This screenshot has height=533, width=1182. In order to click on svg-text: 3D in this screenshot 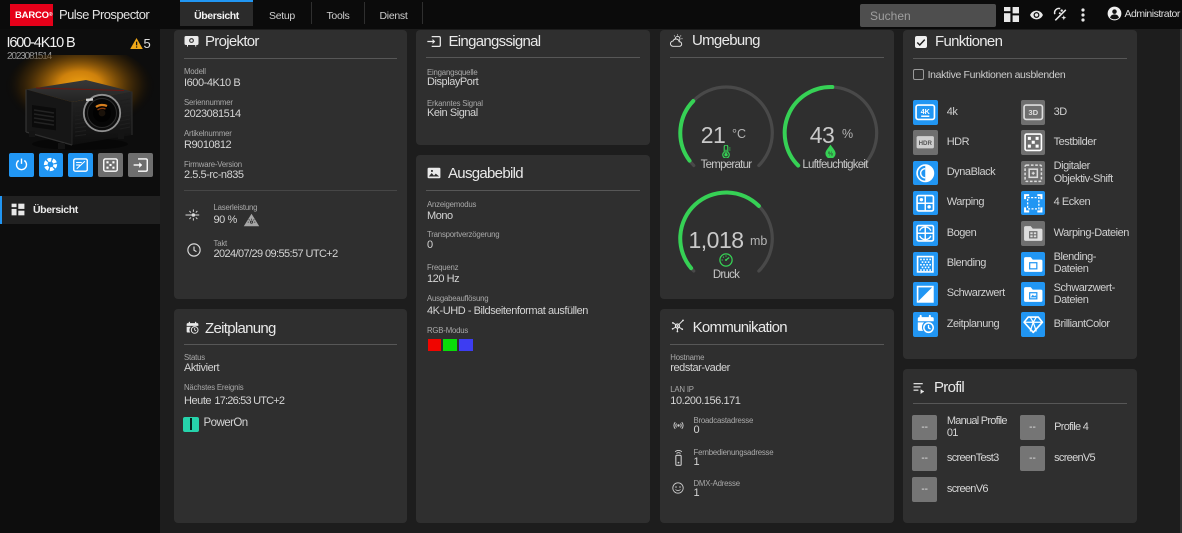, I will do `click(1033, 112)`.